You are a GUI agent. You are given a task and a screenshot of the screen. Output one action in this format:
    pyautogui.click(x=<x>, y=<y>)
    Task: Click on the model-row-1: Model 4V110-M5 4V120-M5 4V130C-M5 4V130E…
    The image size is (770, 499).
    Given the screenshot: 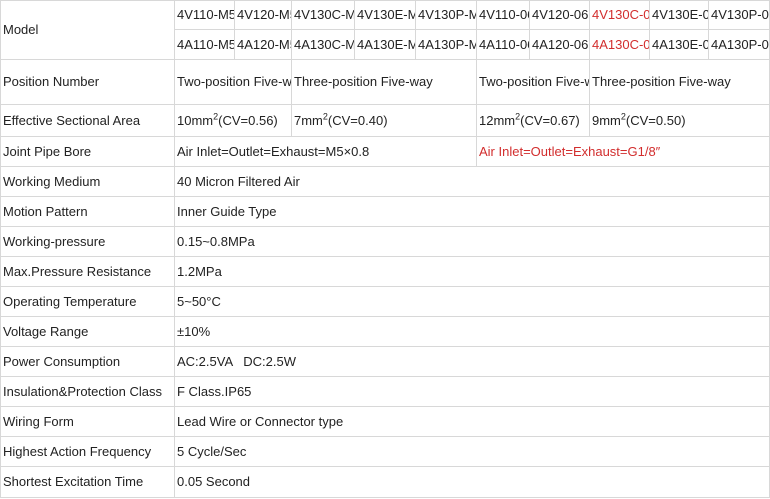 What is the action you would take?
    pyautogui.click(x=385, y=30)
    